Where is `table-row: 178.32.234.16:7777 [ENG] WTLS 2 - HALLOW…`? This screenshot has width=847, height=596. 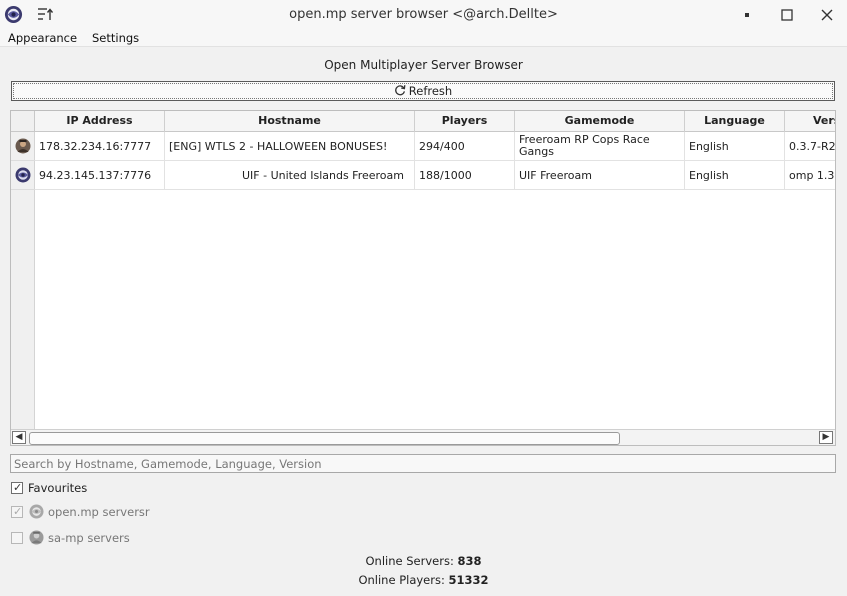
table-row: 178.32.234.16:7777 [ENG] WTLS 2 - HALLOW… is located at coordinates (435, 146).